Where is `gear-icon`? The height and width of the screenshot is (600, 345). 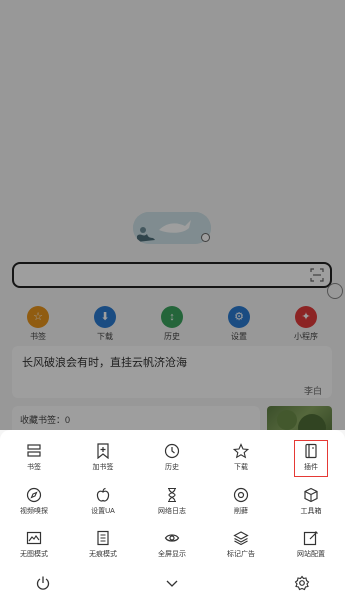
gear-icon is located at coordinates (302, 583).